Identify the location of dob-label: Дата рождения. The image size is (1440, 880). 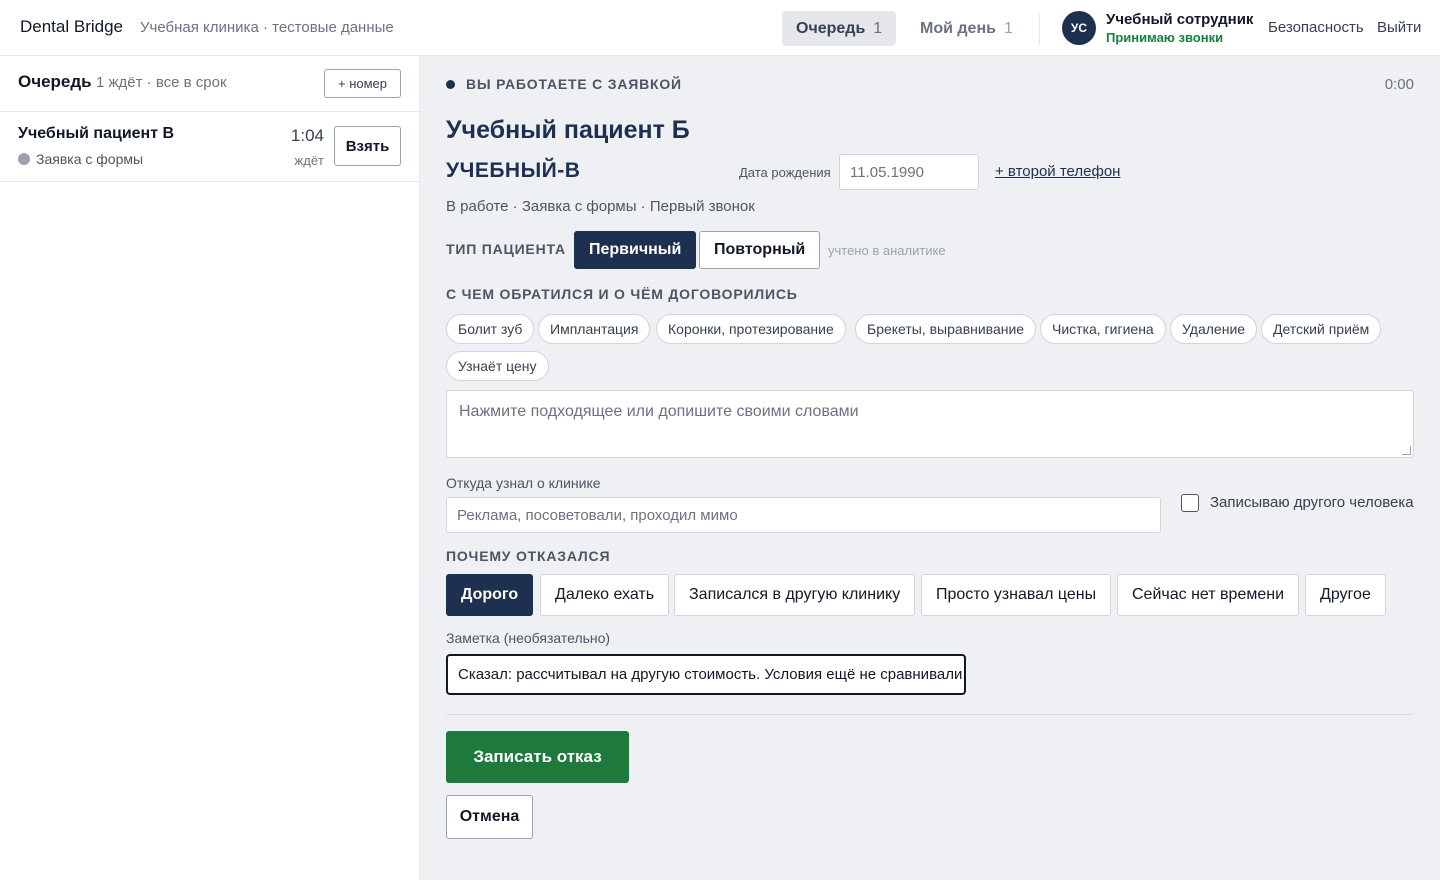
(785, 172).